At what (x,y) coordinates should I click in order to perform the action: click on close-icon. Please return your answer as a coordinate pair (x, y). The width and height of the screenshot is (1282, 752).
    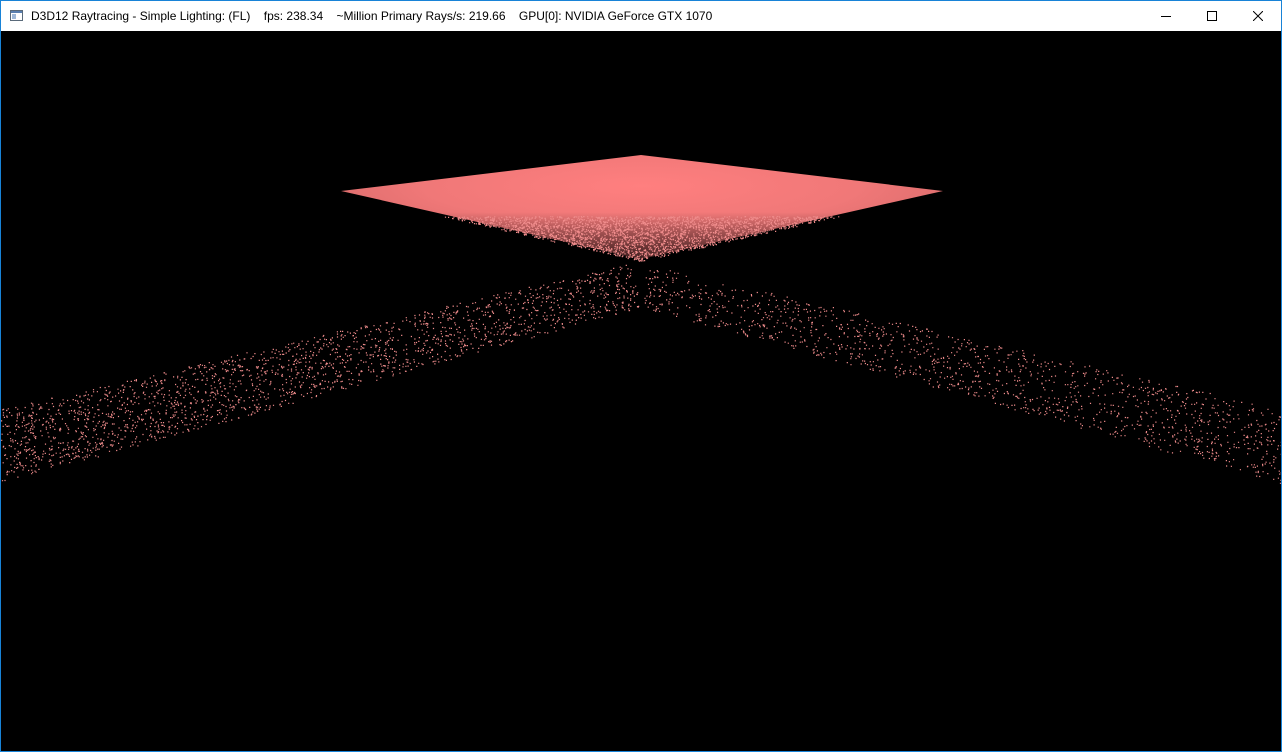
    Looking at the image, I should click on (1258, 16).